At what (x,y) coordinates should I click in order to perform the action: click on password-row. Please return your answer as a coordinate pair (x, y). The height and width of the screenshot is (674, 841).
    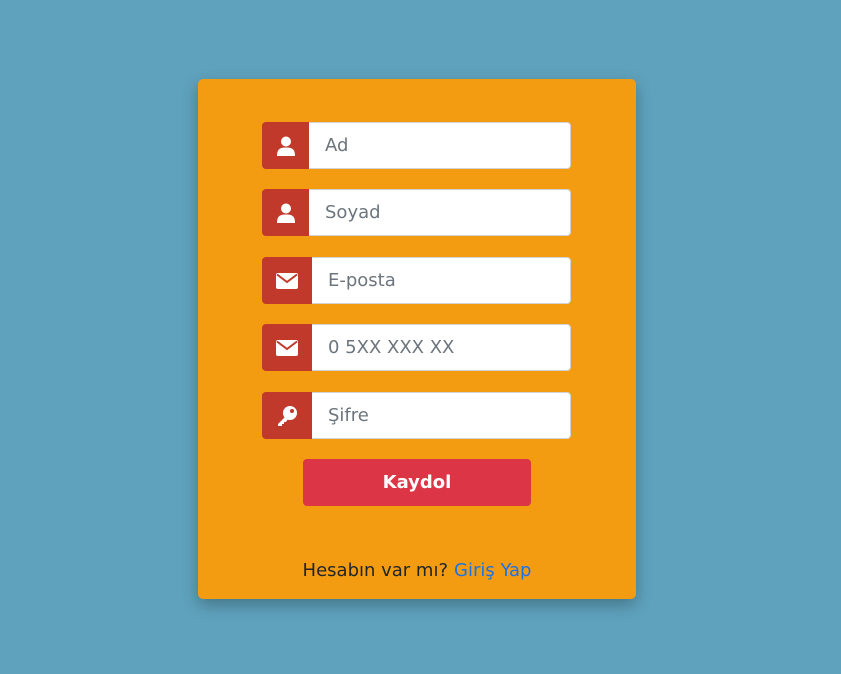
    Looking at the image, I should click on (416, 415).